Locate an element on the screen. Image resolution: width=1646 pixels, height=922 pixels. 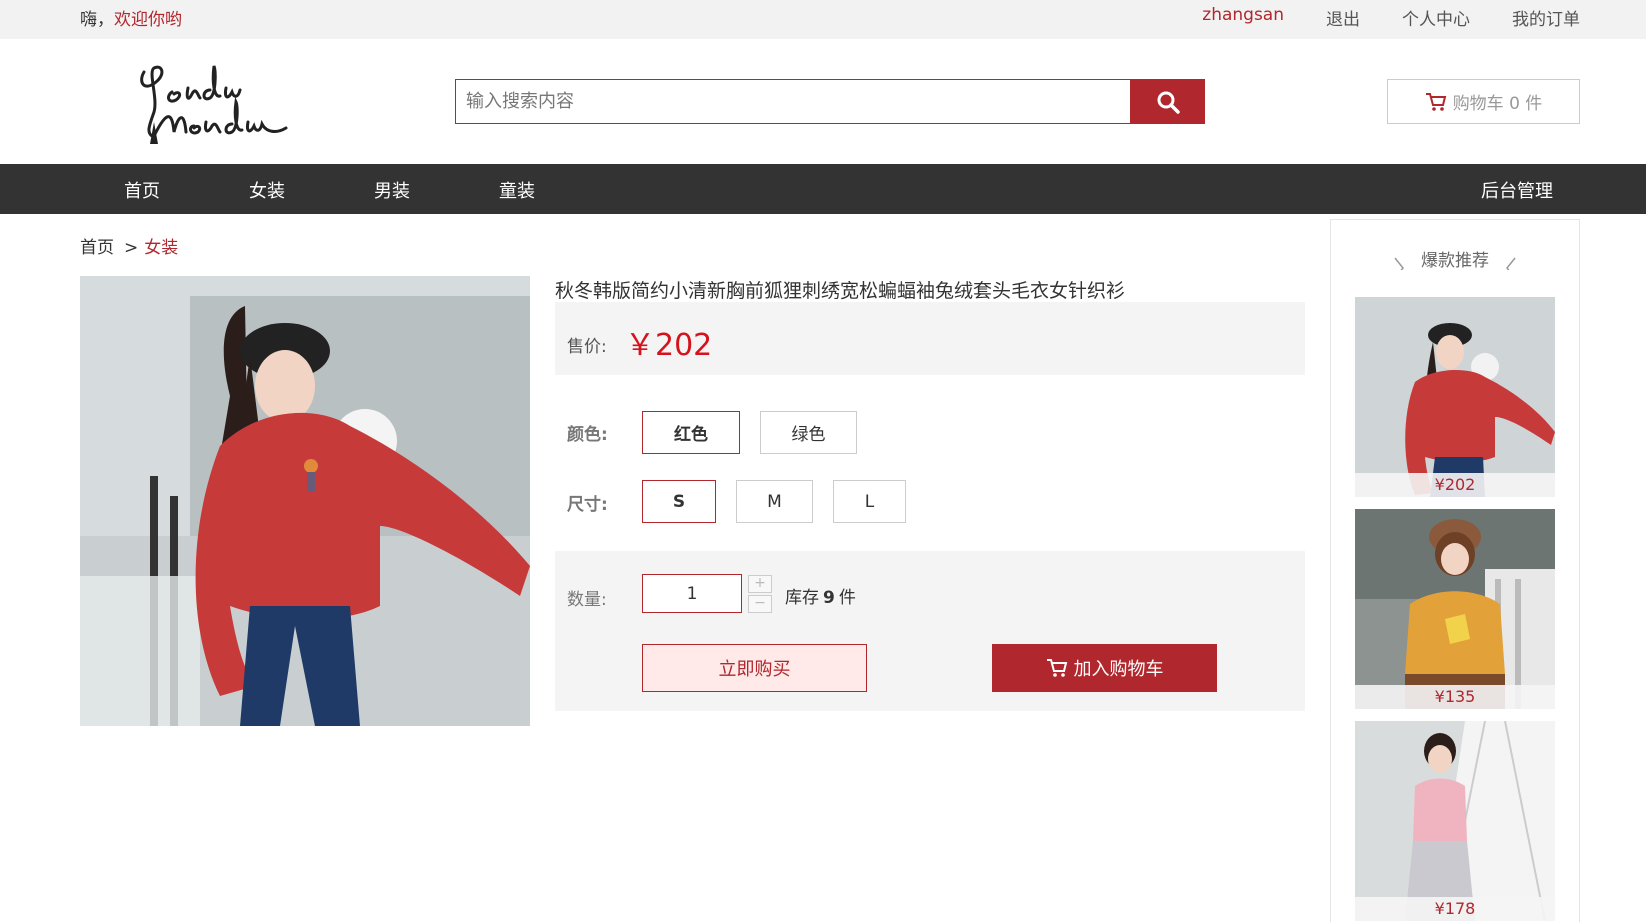
purchase-panel: 数量: + − 库存9件 立即购买 加入购物车 is located at coordinates (930, 631).